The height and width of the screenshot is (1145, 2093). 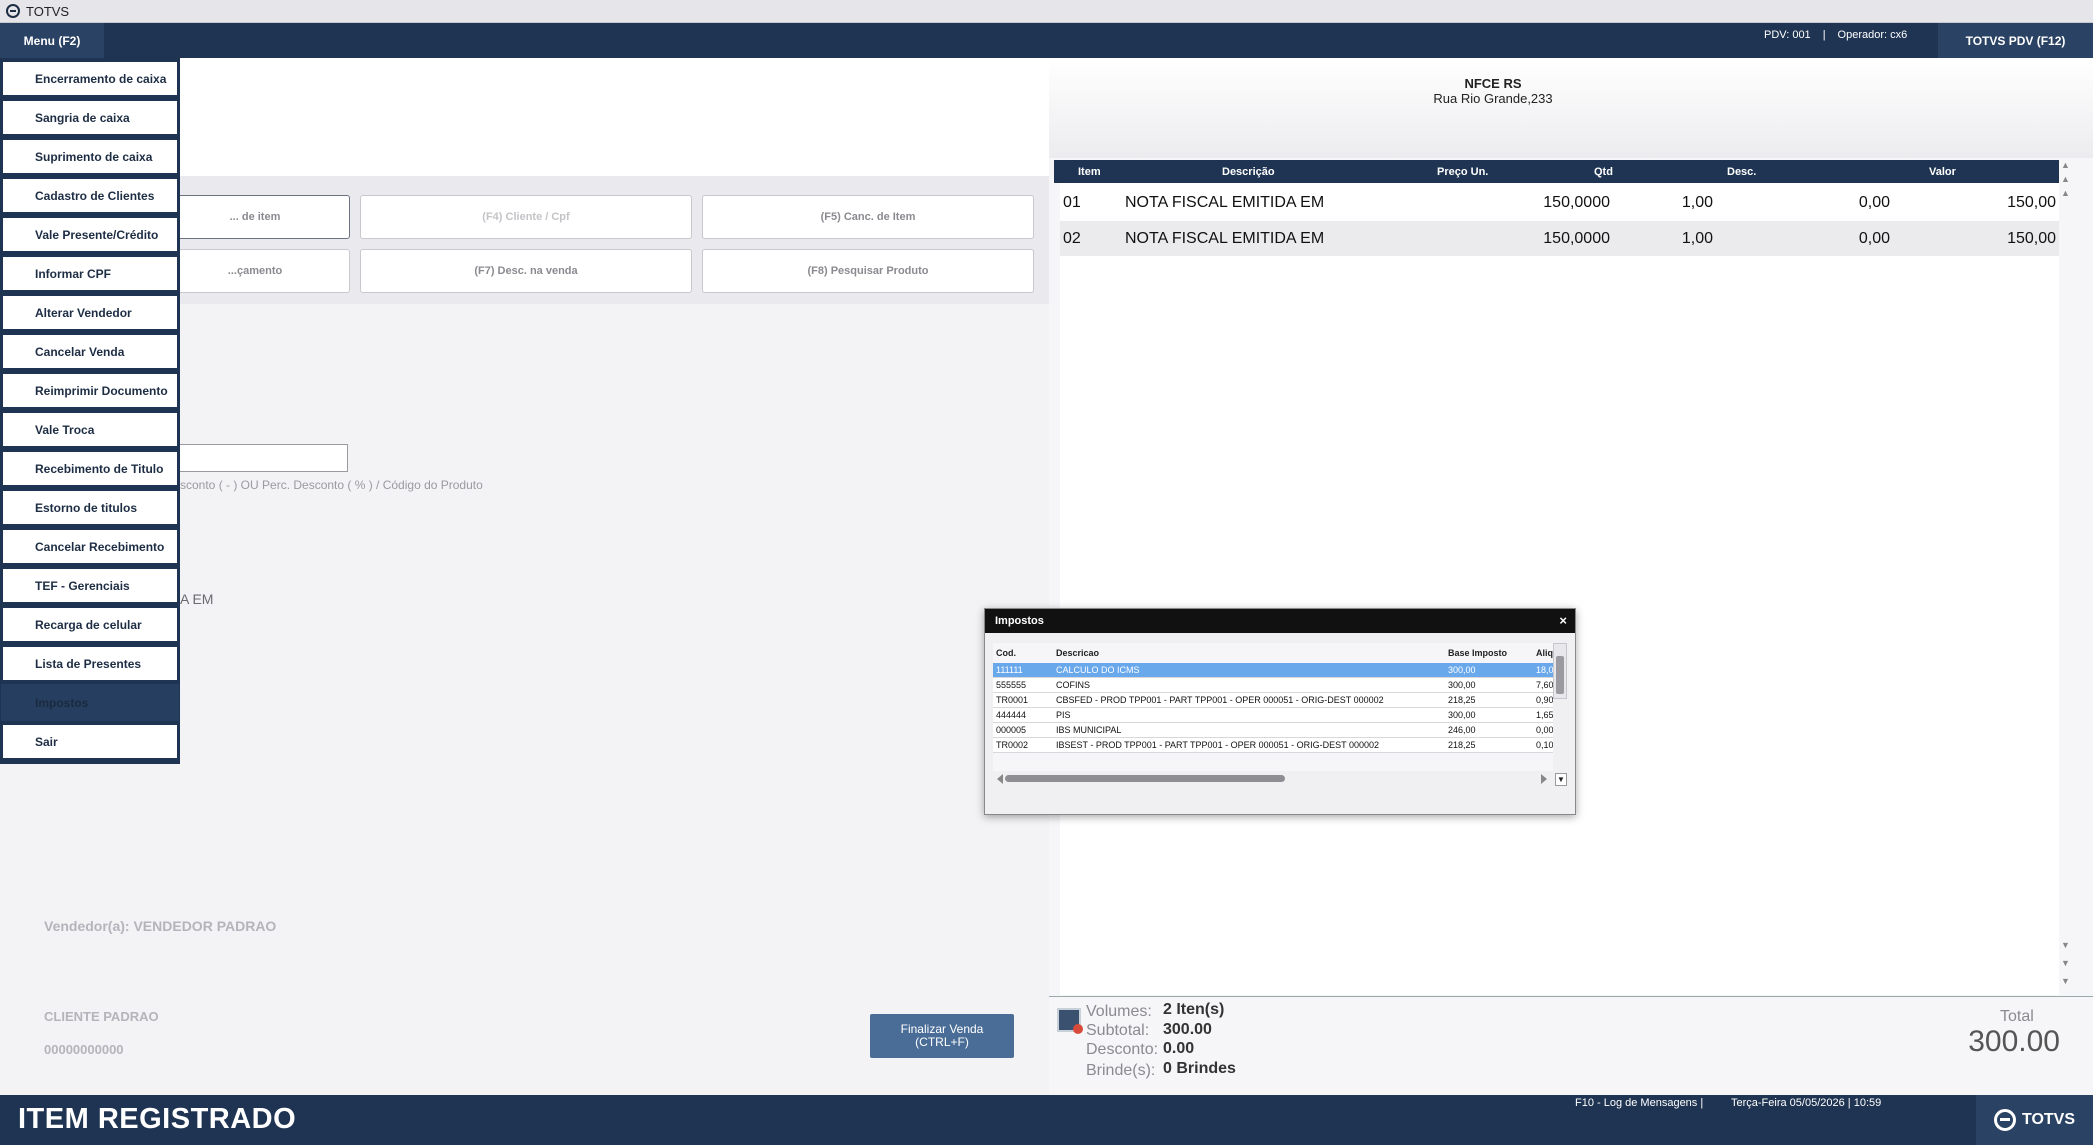 What do you see at coordinates (1806, 1103) in the screenshot?
I see `status-datetime: Terça-Feira 05/05/2026 | 10:59` at bounding box center [1806, 1103].